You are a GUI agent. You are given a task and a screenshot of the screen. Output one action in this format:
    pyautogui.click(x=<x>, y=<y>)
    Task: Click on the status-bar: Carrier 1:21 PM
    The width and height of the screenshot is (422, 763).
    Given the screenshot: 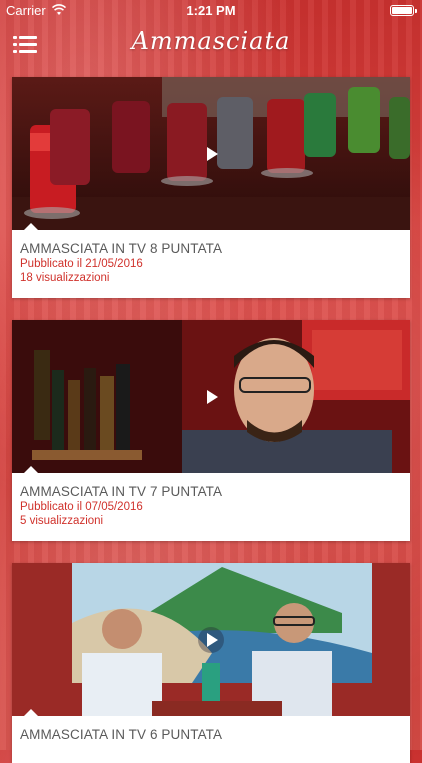 What is the action you would take?
    pyautogui.click(x=211, y=11)
    